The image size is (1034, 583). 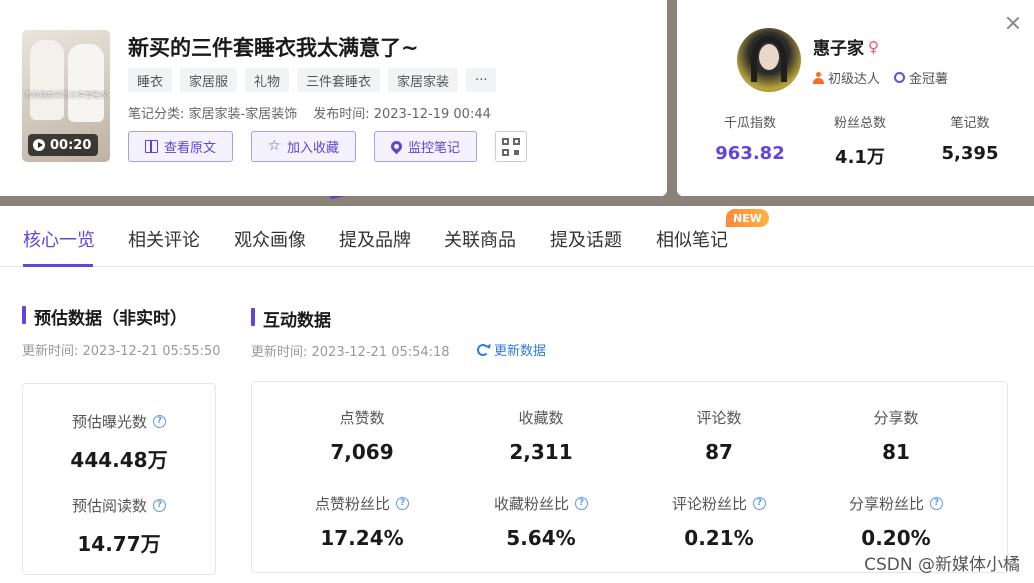 What do you see at coordinates (860, 157) in the screenshot?
I see `stat-value: 4.1万` at bounding box center [860, 157].